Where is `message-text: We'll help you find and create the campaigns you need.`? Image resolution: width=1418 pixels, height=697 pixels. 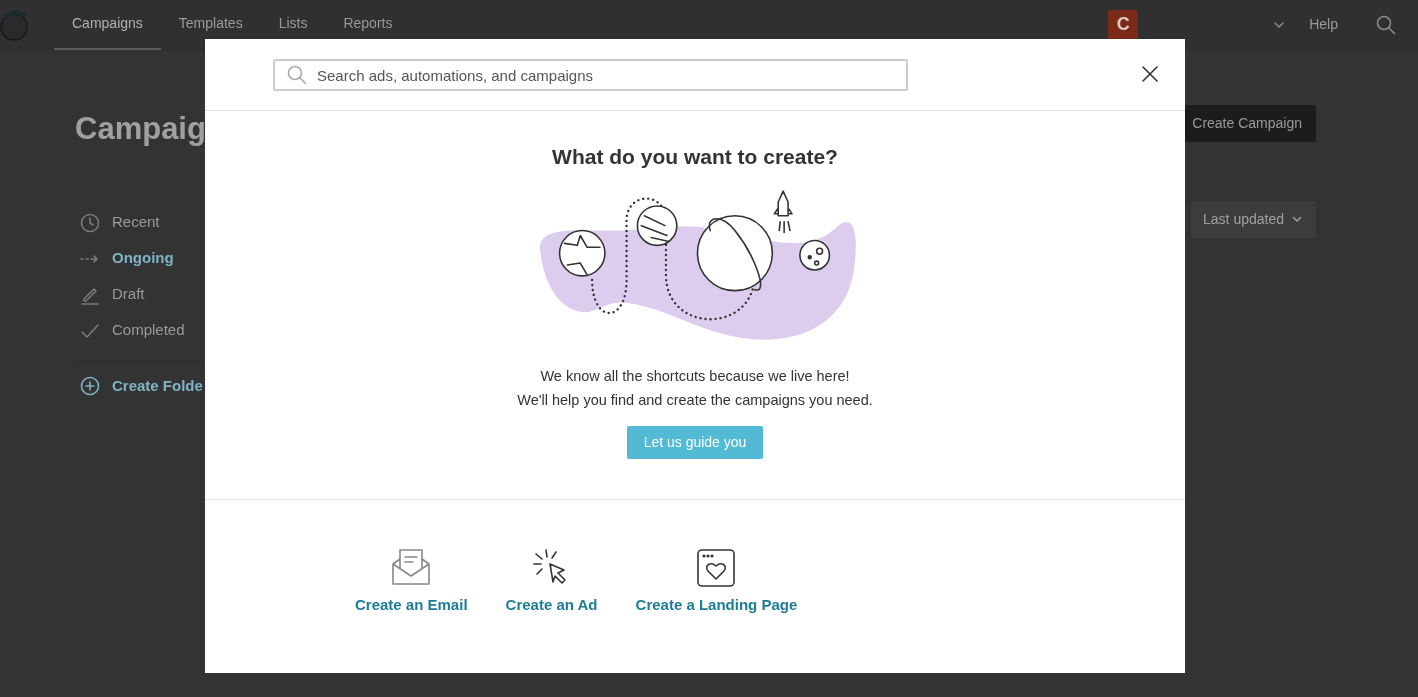 message-text: We'll help you find and create the campaigns you need. is located at coordinates (695, 400).